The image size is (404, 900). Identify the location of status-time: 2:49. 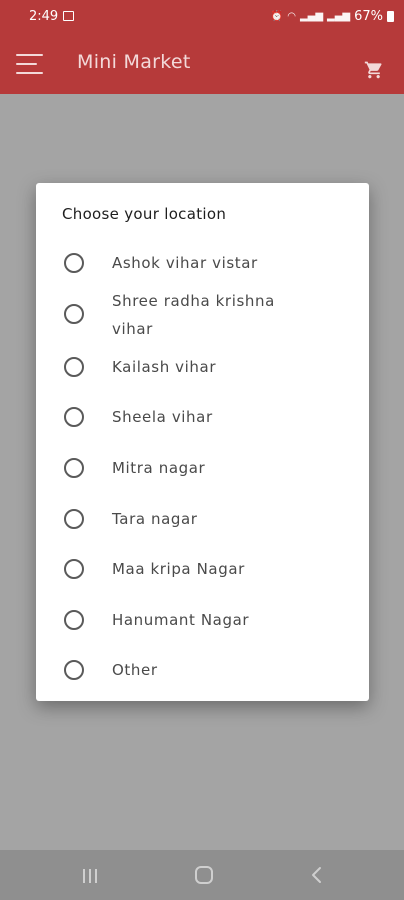
(44, 16).